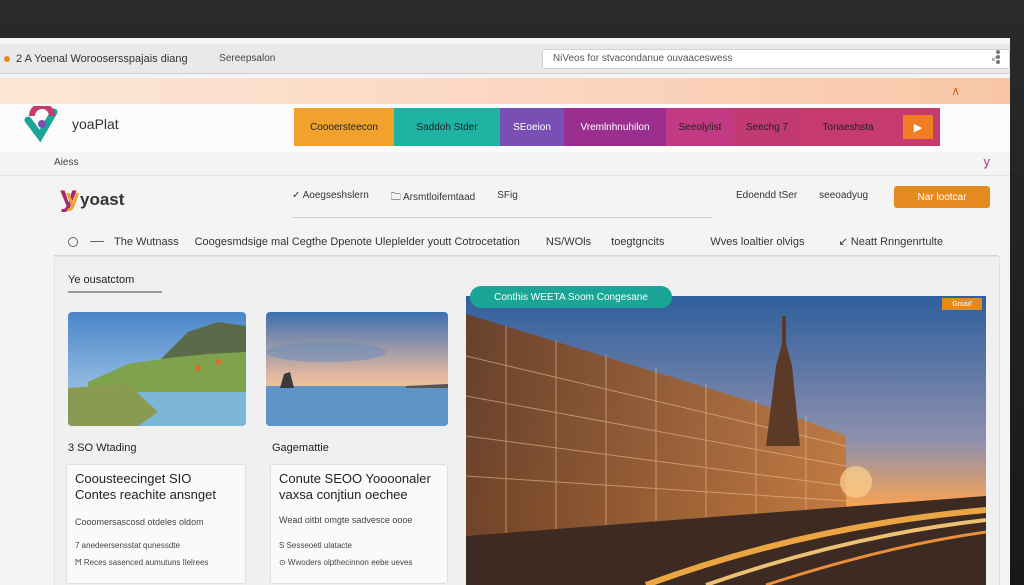 This screenshot has width=1024, height=585. I want to click on card-image-coast, so click(157, 369).